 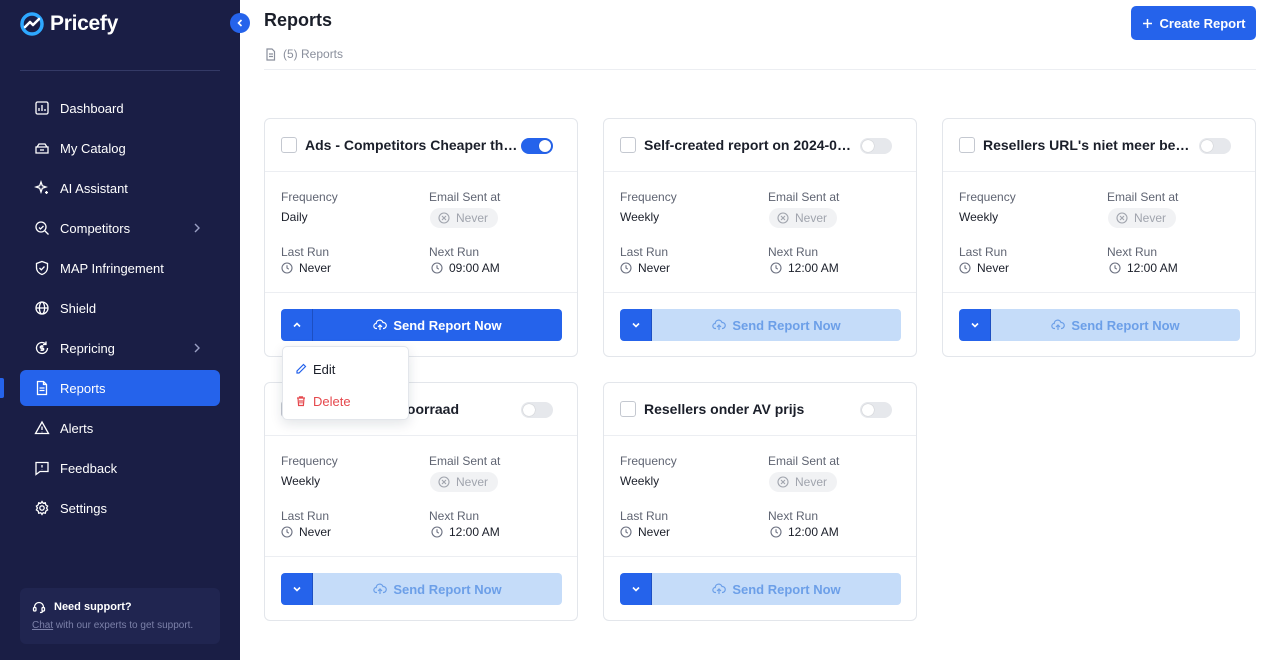 I want to click on sidebar-item-reports: Reports, so click(x=120, y=388).